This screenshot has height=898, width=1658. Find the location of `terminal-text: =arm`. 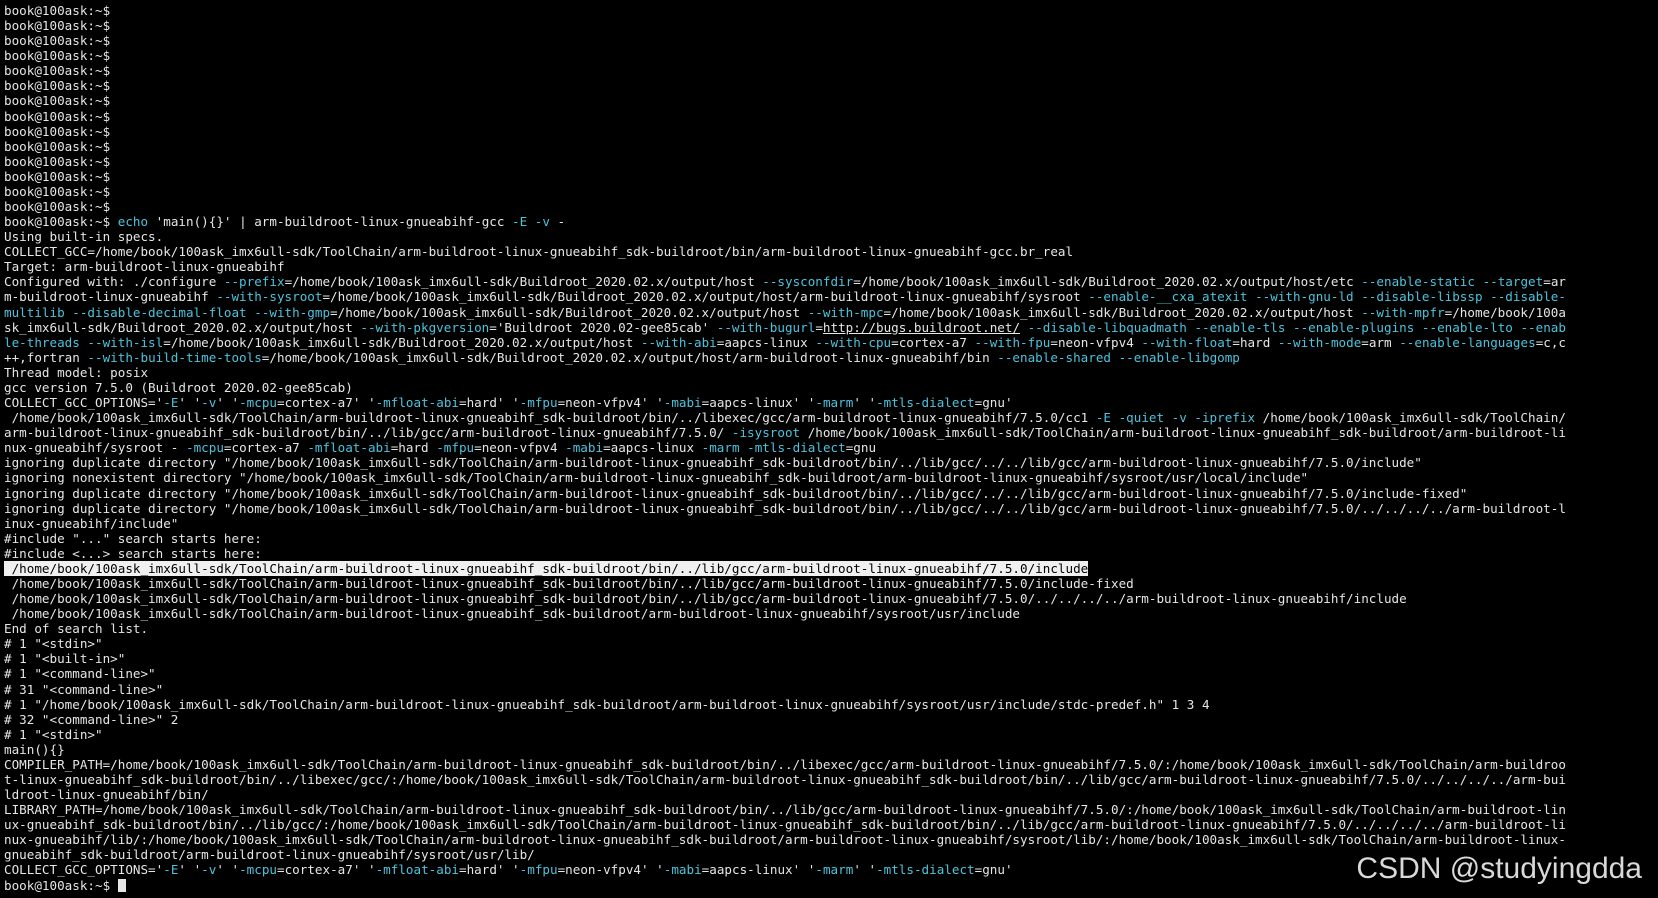

terminal-text: =arm is located at coordinates (1380, 342).